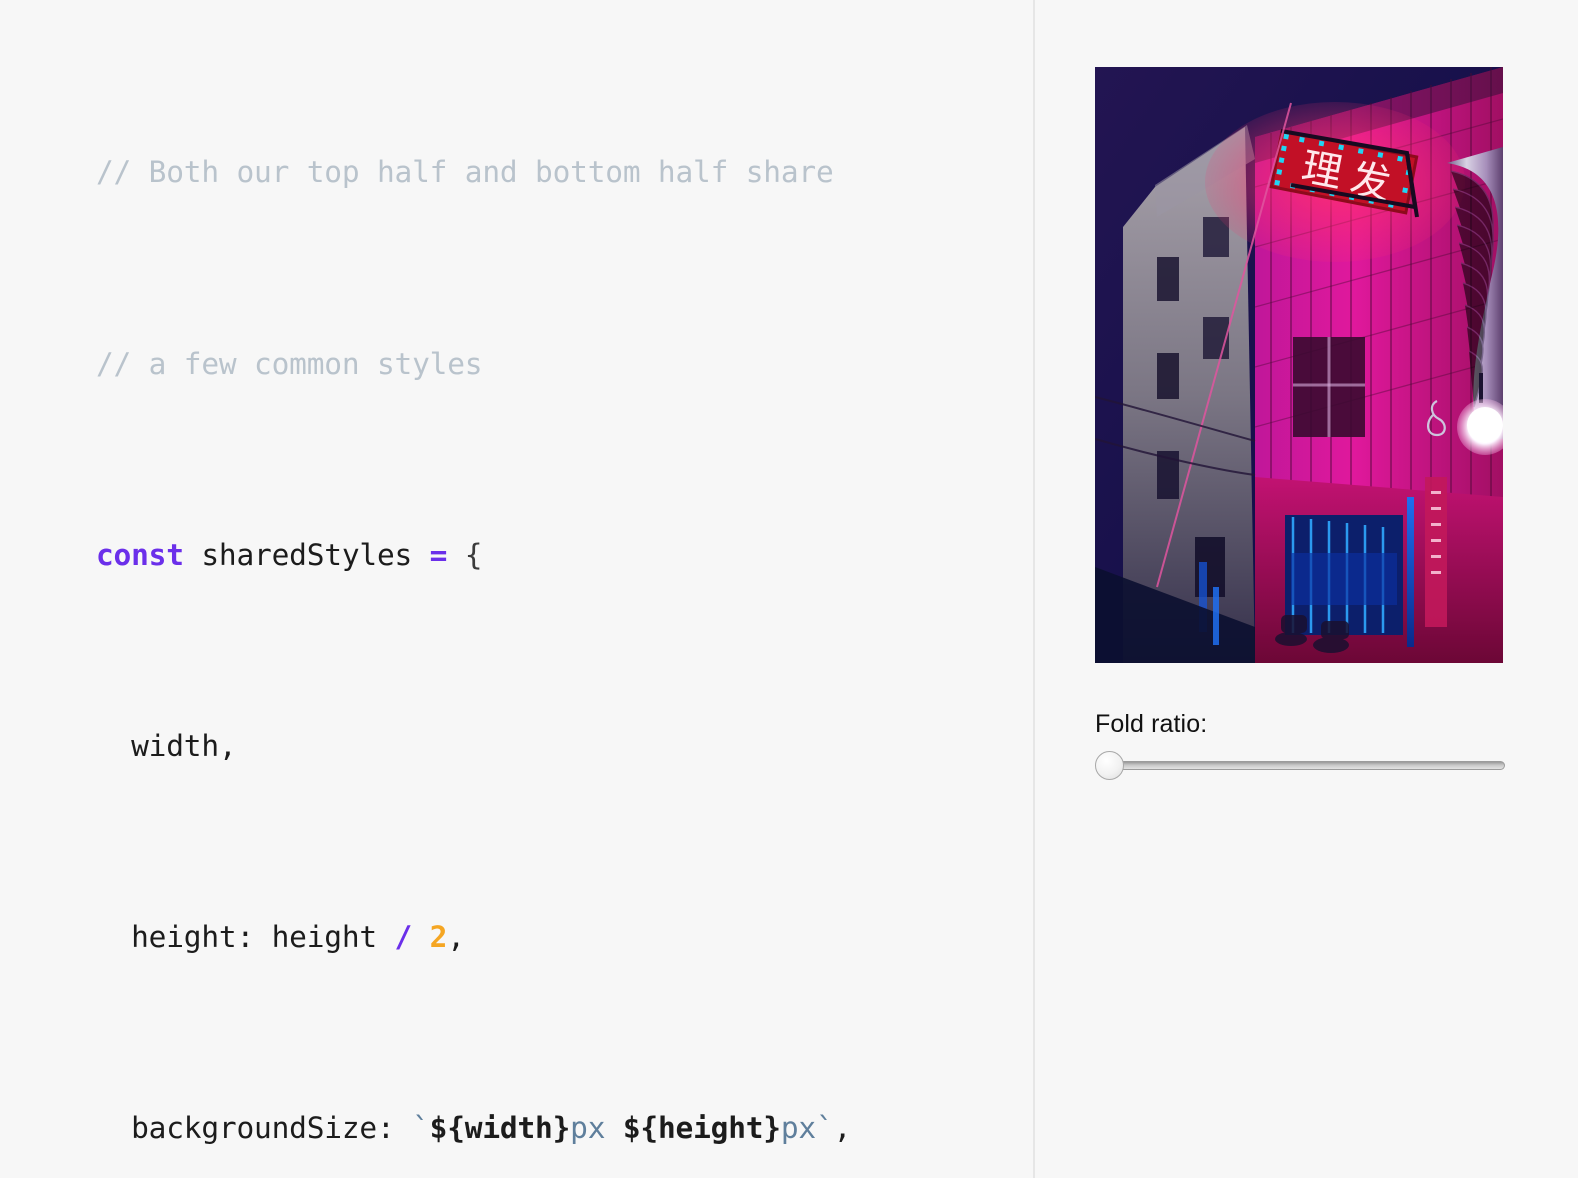 Image resolution: width=1578 pixels, height=1178 pixels. What do you see at coordinates (403, 937) in the screenshot?
I see `code-token-operator: /` at bounding box center [403, 937].